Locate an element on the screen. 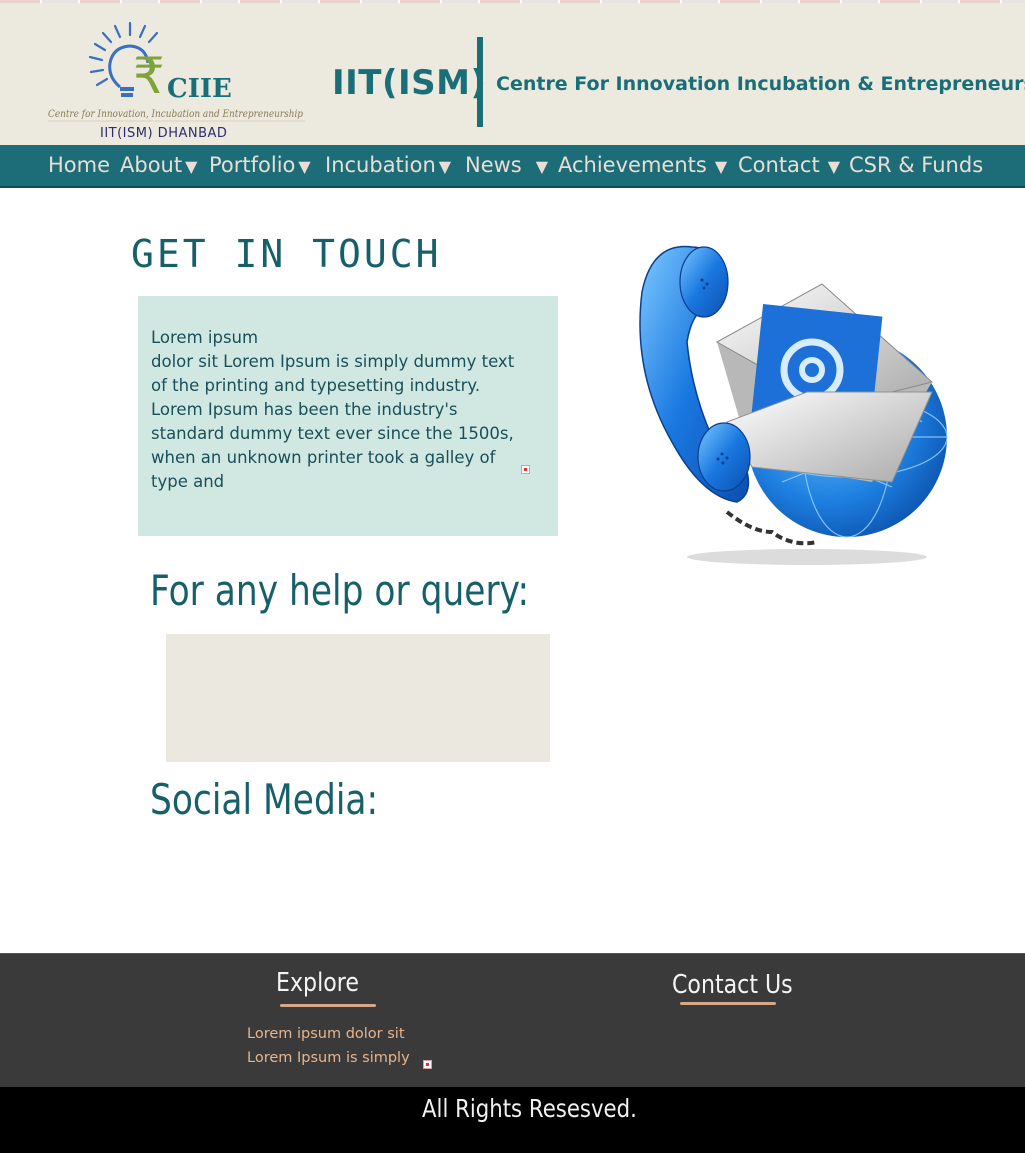 The image size is (1025, 1153). nav-about: About ▼ is located at coordinates (158, 165).